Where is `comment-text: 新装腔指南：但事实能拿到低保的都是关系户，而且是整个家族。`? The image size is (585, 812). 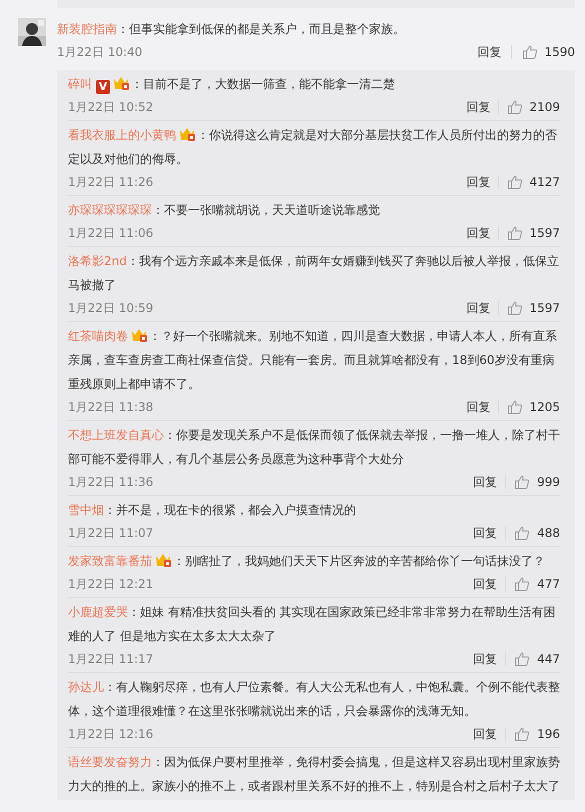 comment-text: 新装腔指南：但事实能拿到低保的都是关系户，而且是整个家族。 is located at coordinates (231, 29).